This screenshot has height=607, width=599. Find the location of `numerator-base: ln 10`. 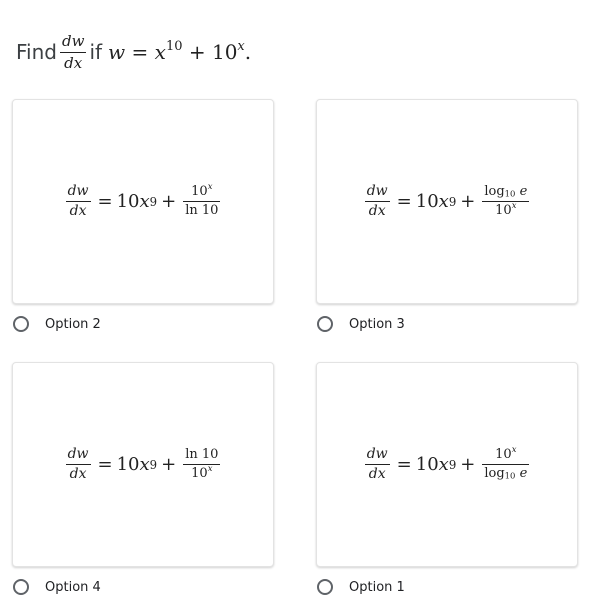

numerator-base: ln 10 is located at coordinates (202, 454).